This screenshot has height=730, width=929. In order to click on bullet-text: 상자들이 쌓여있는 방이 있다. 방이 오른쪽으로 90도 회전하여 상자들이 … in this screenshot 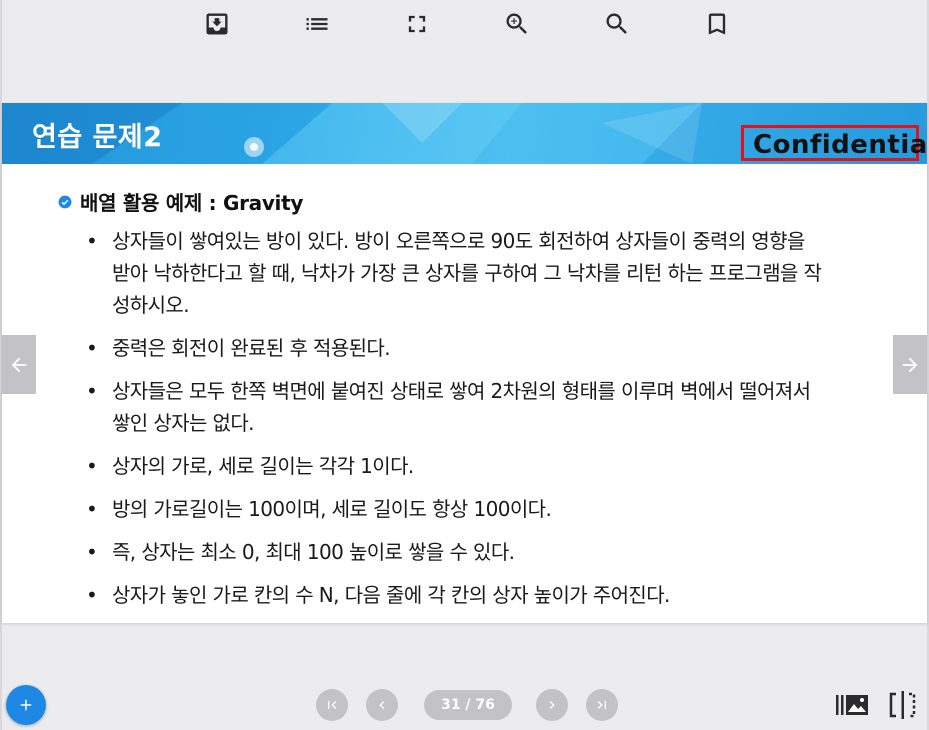, I will do `click(467, 273)`.